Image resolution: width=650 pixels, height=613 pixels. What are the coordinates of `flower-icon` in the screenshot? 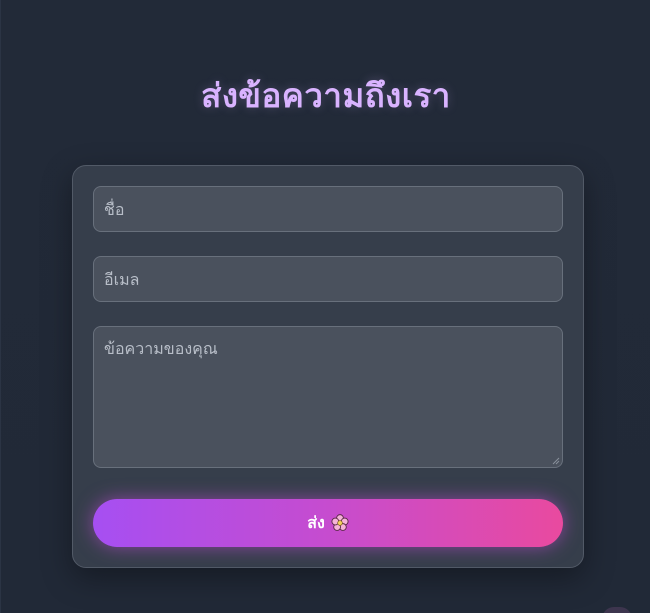 It's located at (340, 522).